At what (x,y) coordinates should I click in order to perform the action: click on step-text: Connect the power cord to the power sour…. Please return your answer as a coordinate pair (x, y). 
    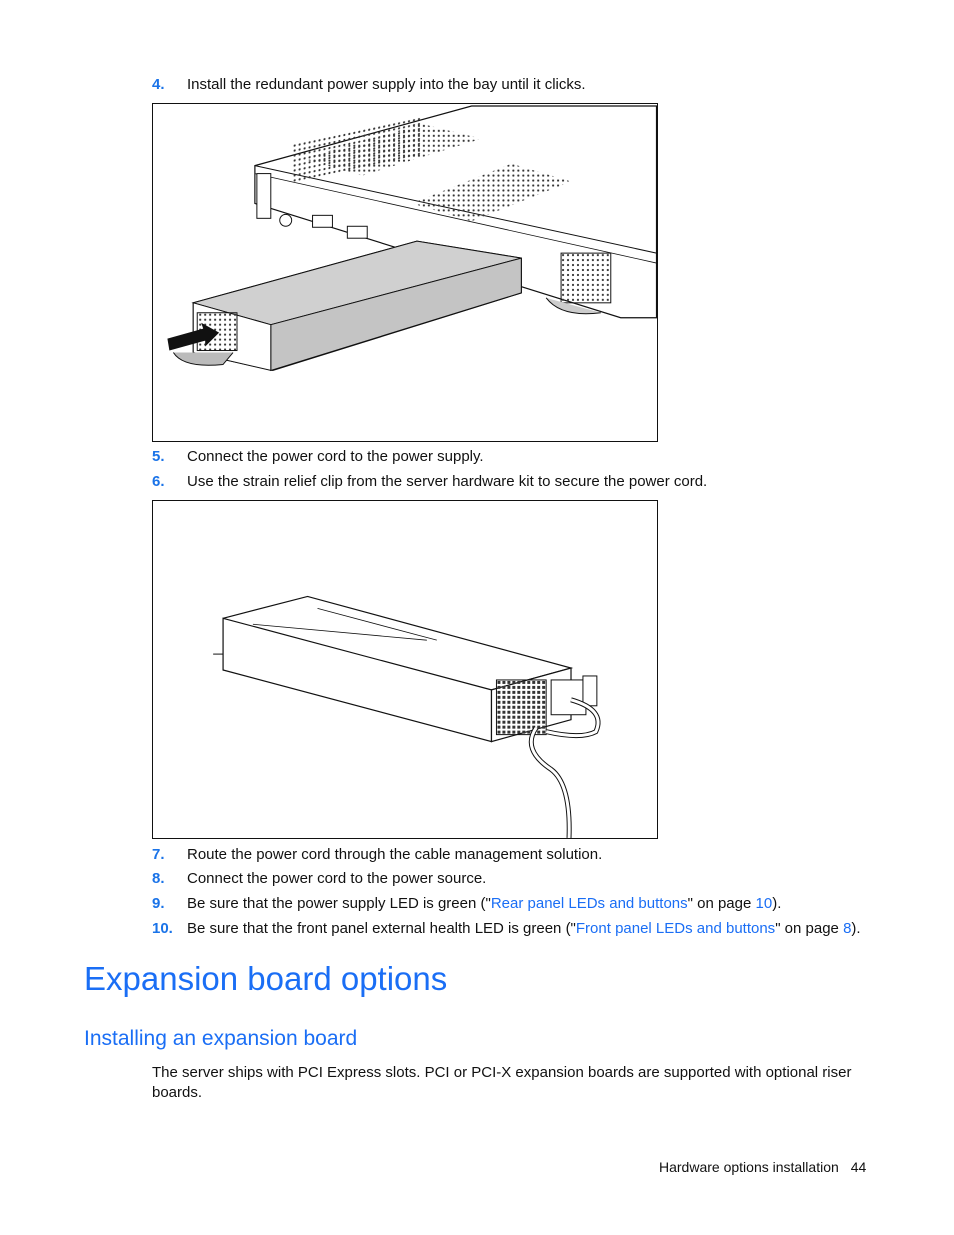
    Looking at the image, I should click on (337, 878).